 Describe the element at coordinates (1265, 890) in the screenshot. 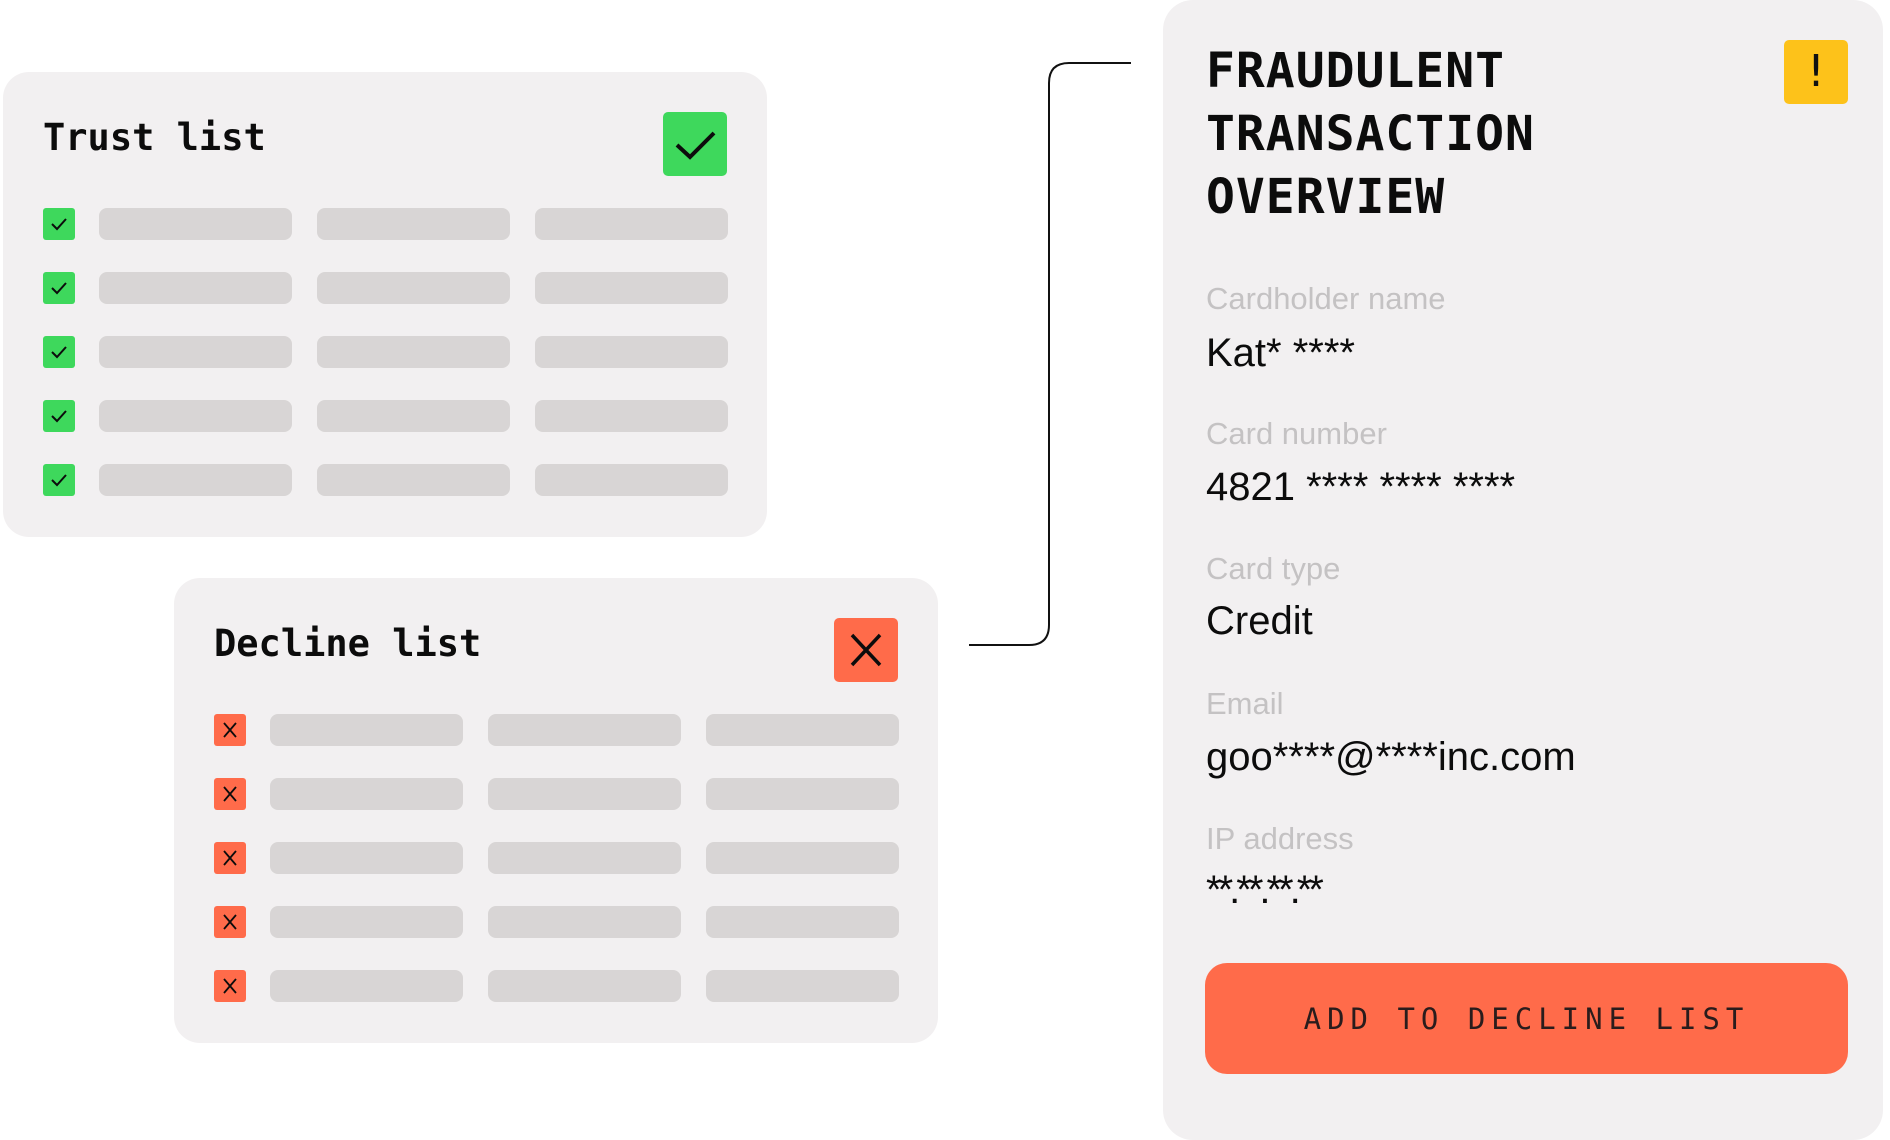

I see `ip-address-value: **.**.**.**` at that location.